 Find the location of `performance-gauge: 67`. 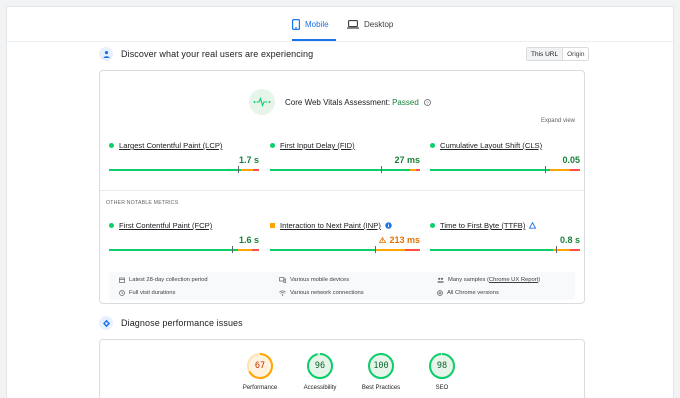

performance-gauge: 67 is located at coordinates (260, 366).